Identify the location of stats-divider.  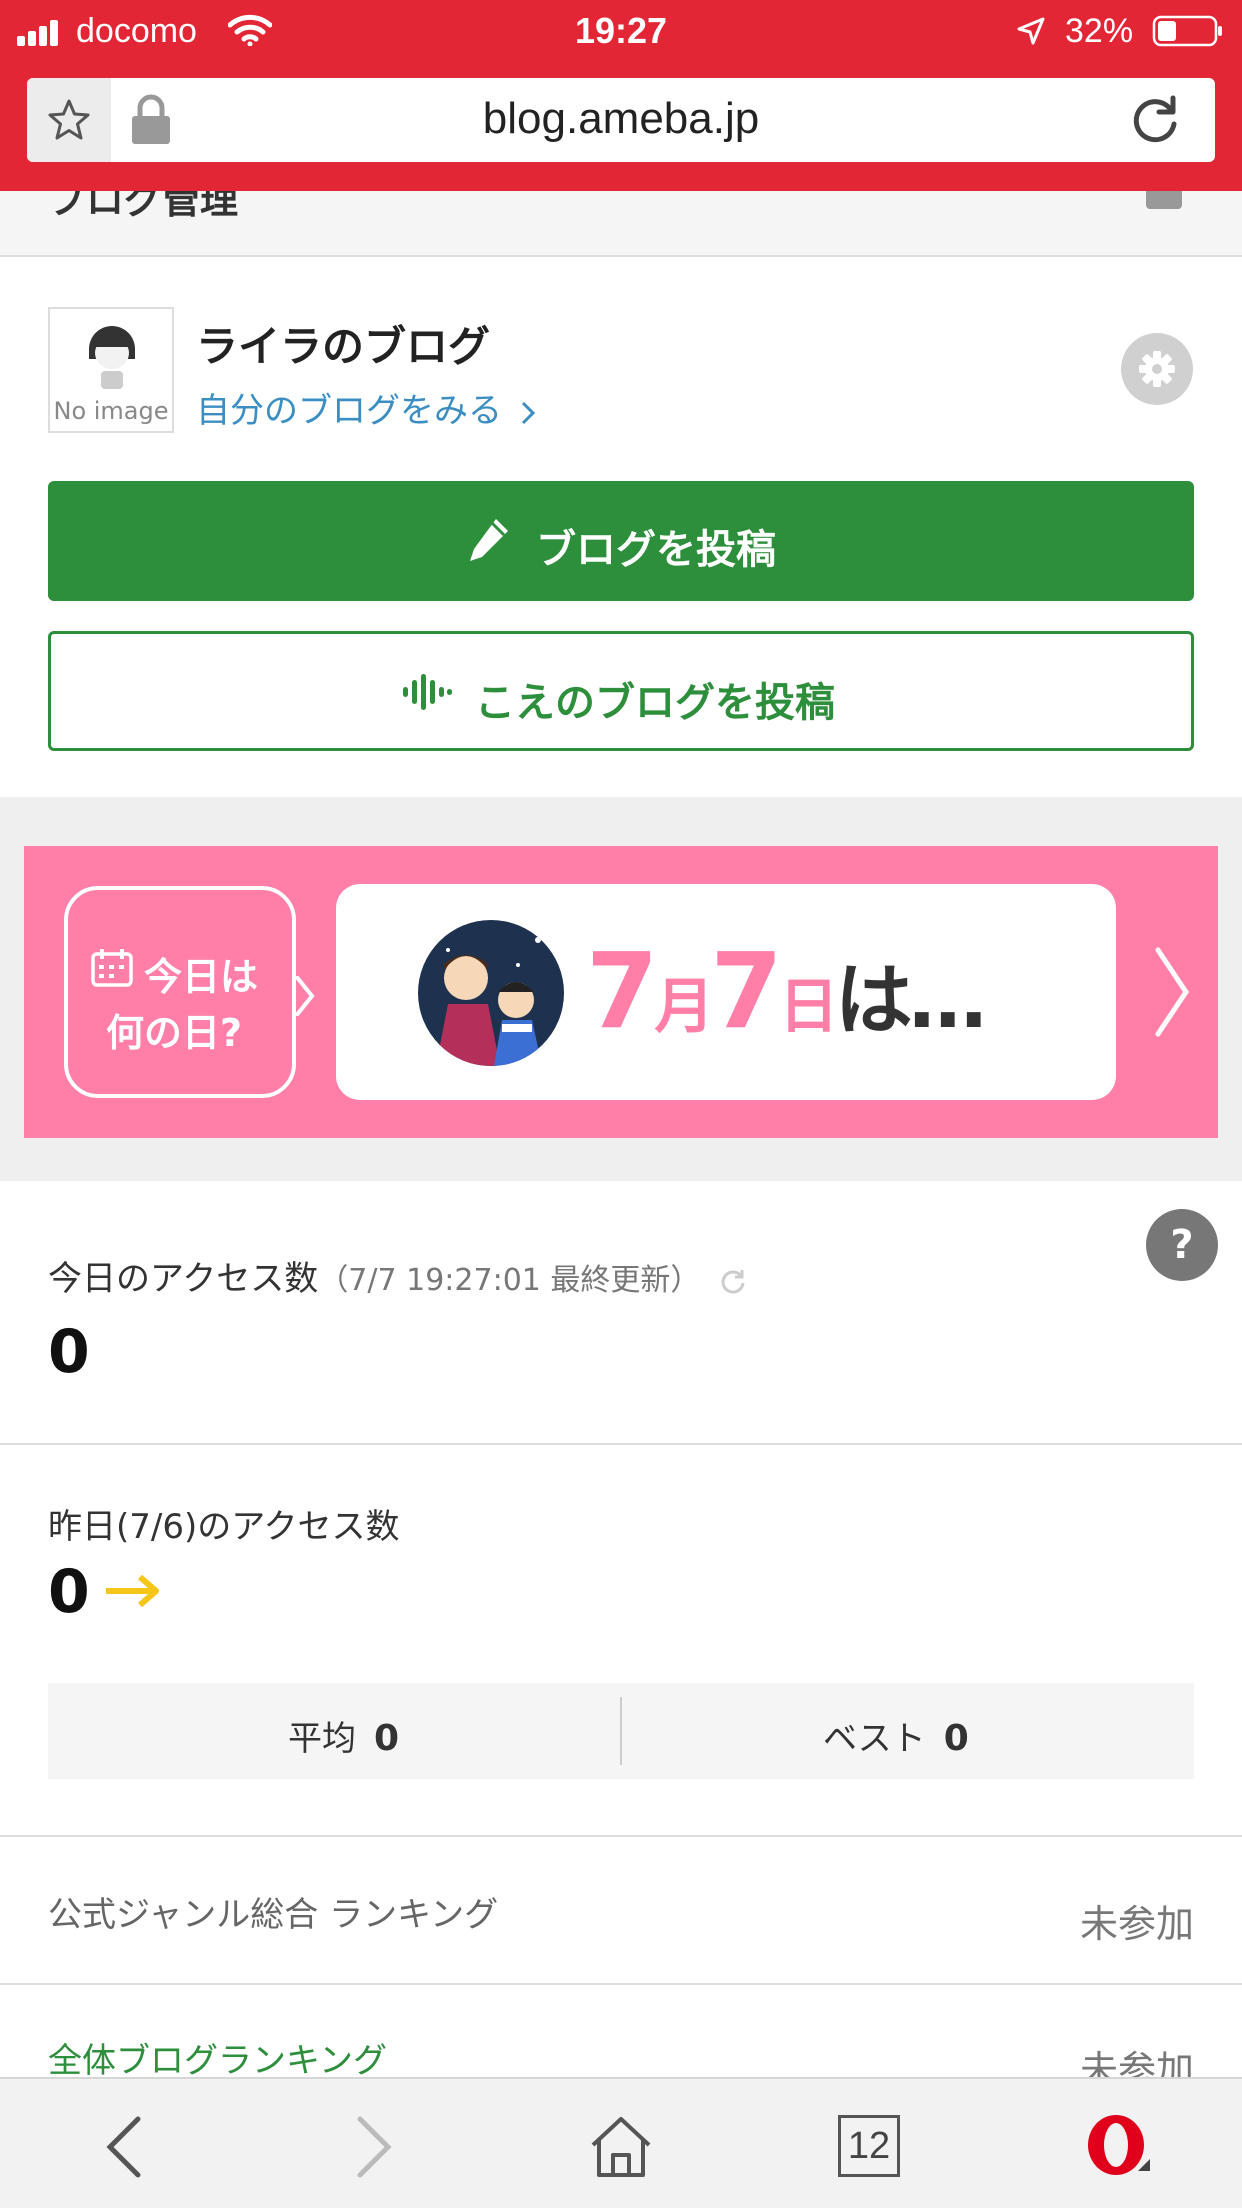
(621, 1731).